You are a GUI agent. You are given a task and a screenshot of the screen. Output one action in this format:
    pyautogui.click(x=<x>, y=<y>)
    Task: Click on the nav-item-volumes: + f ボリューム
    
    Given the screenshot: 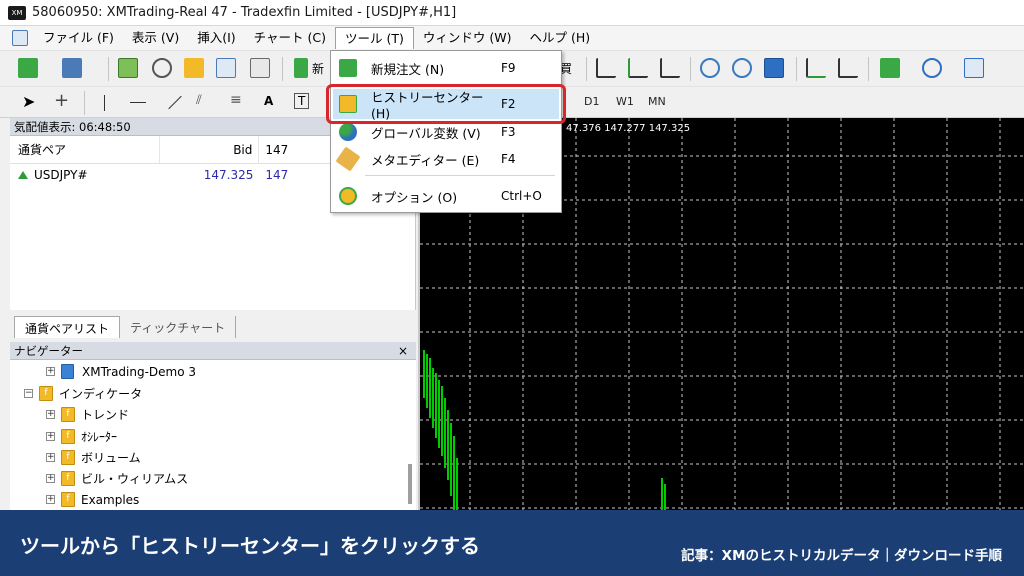 What is the action you would take?
    pyautogui.click(x=93, y=457)
    